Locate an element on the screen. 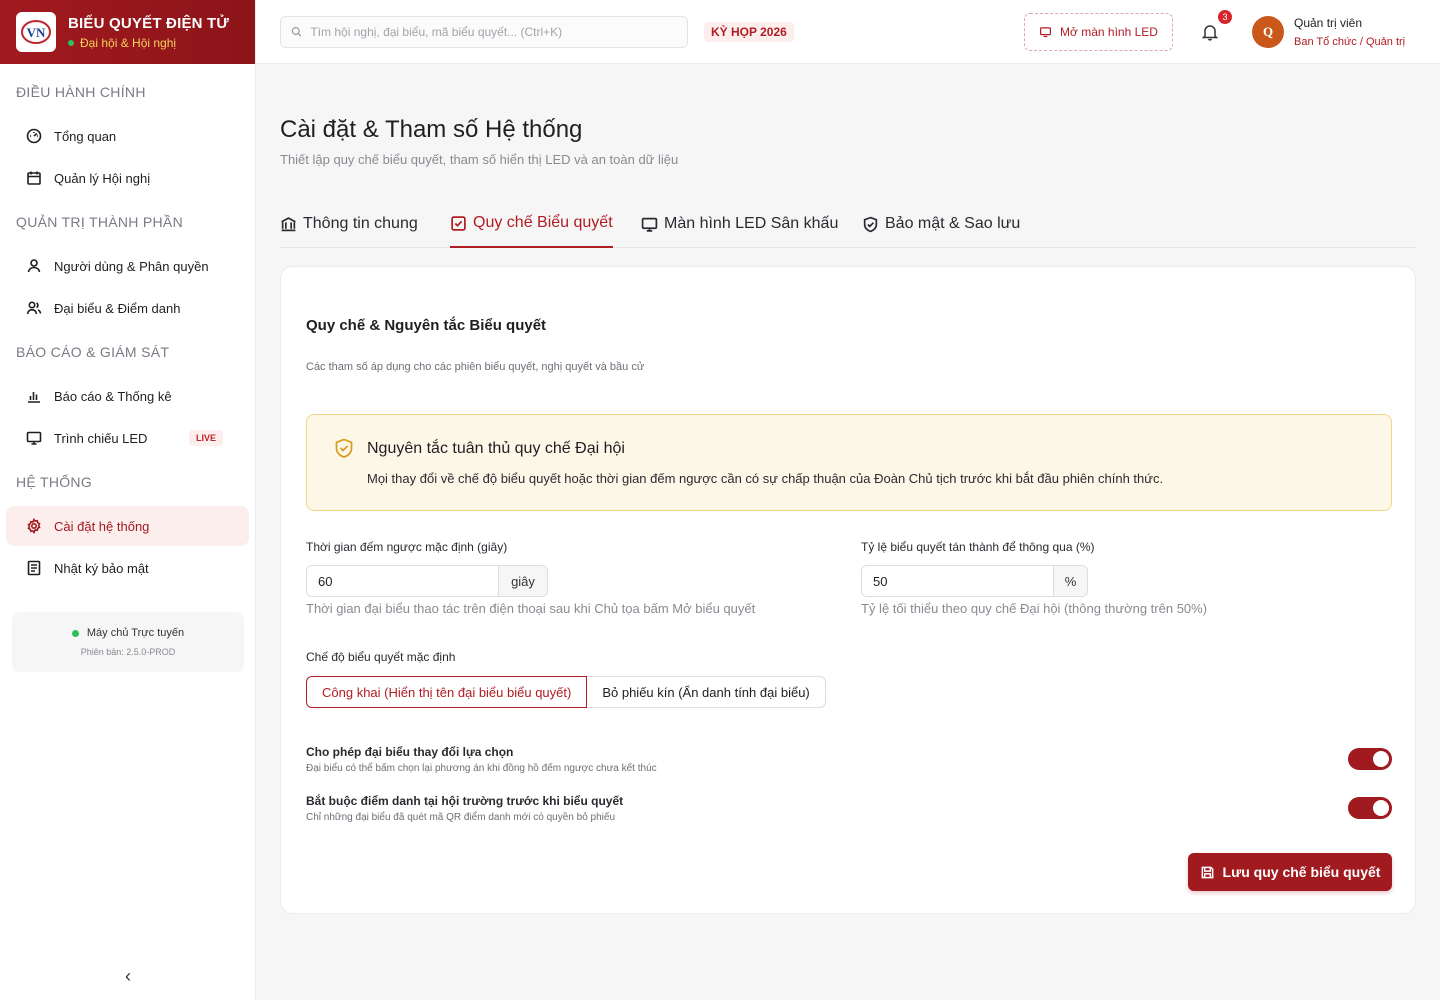  countdown-unit: giây is located at coordinates (522, 581).